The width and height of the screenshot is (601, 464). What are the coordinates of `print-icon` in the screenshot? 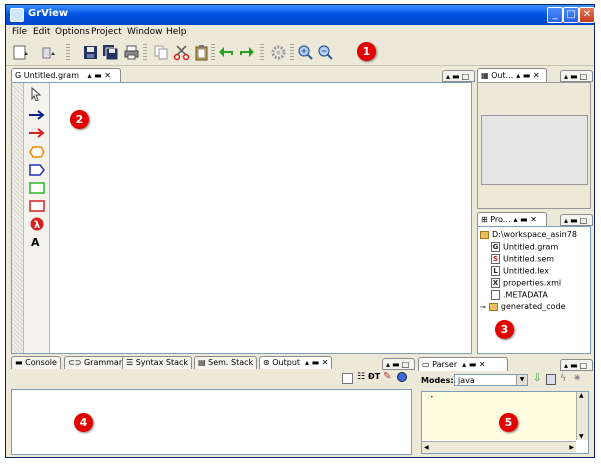 It's located at (131, 52).